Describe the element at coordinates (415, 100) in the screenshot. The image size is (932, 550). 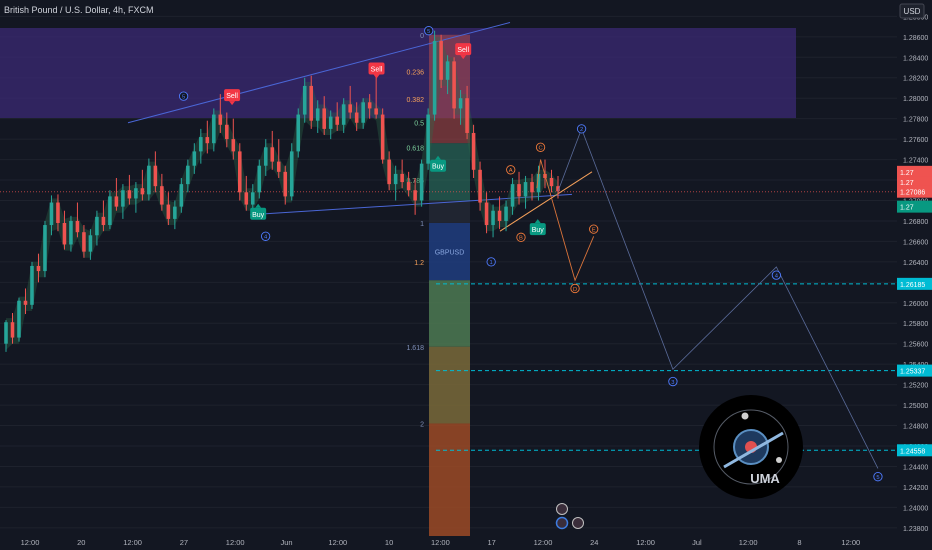
I see `fib-level-label: 0.382` at that location.